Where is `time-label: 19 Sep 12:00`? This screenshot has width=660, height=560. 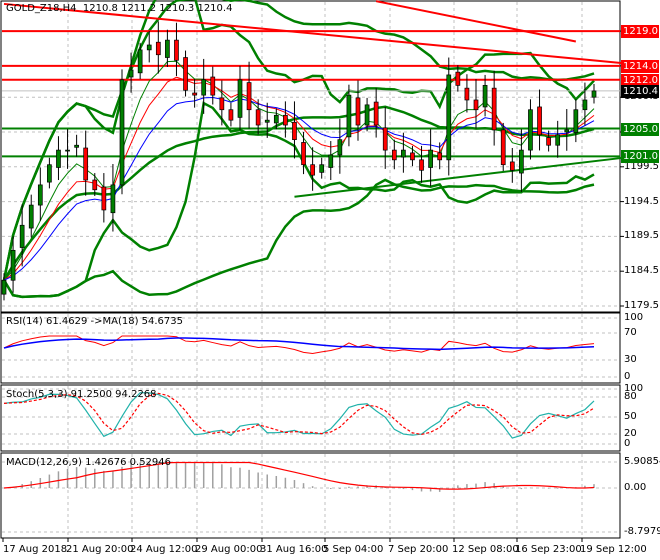 time-label: 19 Sep 12:00 is located at coordinates (613, 549).